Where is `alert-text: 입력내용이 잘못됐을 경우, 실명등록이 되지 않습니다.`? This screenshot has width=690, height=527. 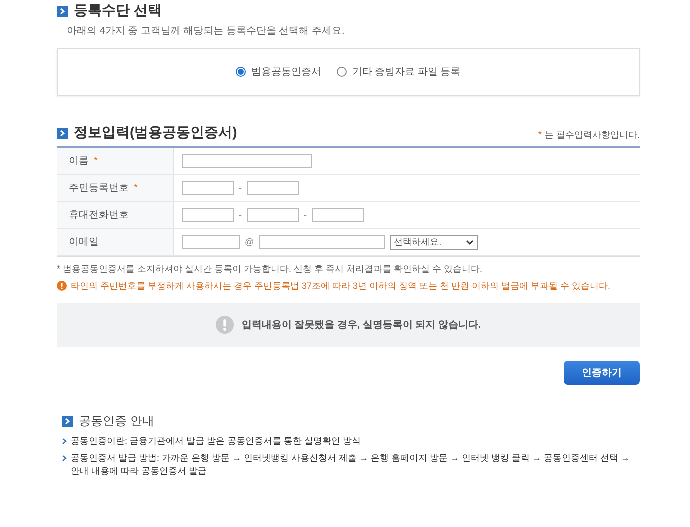
alert-text: 입력내용이 잘못됐을 경우, 실명등록이 되지 않습니다. is located at coordinates (362, 325).